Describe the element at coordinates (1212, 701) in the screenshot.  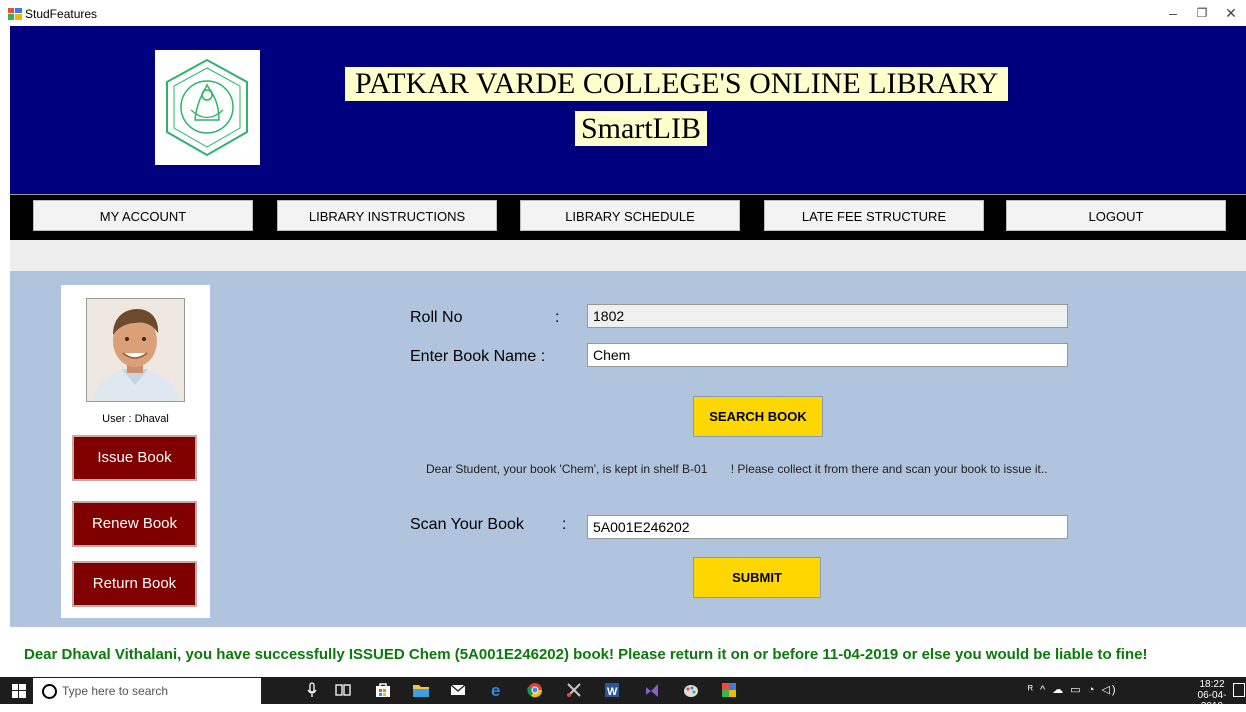
I see `clock-date: 06-04-2019` at that location.